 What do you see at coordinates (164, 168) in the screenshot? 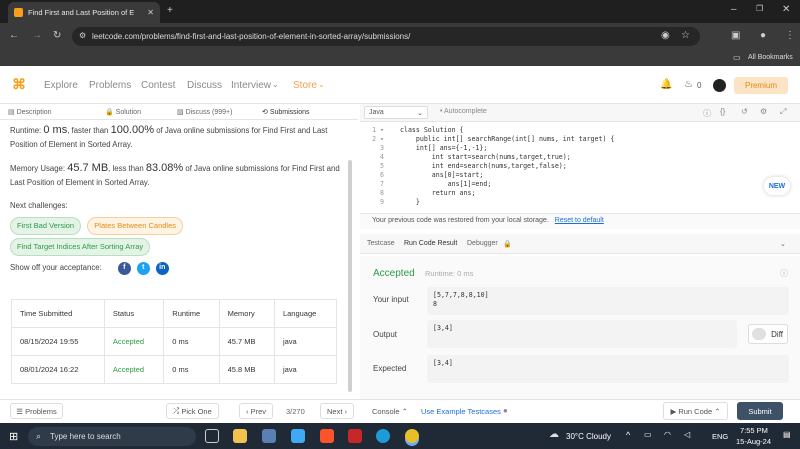
I see `memory-percentile: 83.08%` at bounding box center [164, 168].